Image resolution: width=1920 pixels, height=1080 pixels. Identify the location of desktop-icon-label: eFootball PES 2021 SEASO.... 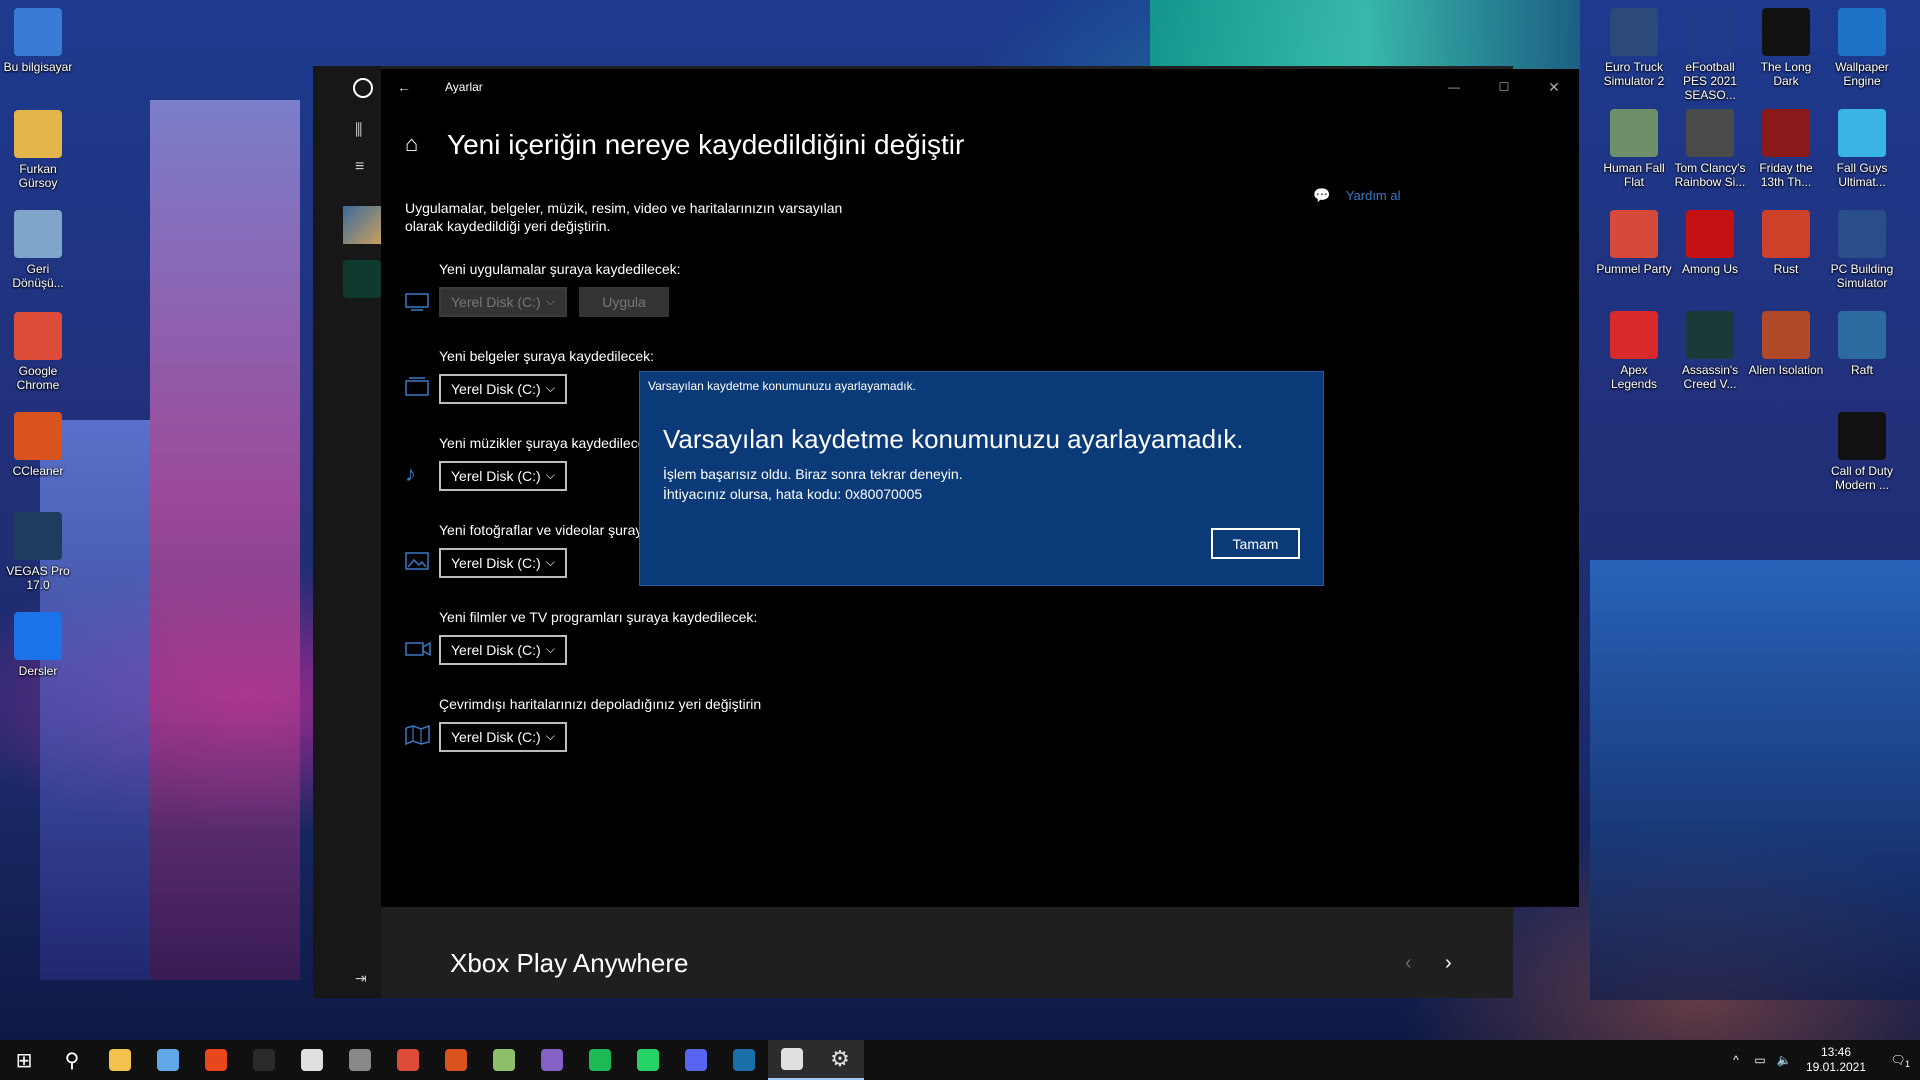
(1710, 81).